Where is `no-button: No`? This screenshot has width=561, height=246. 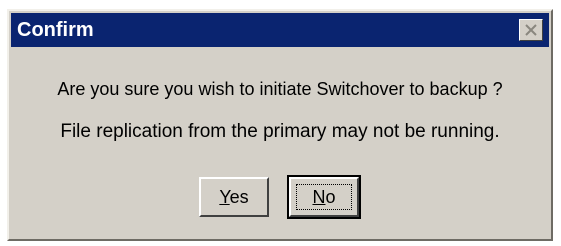
no-button: No is located at coordinates (324, 197).